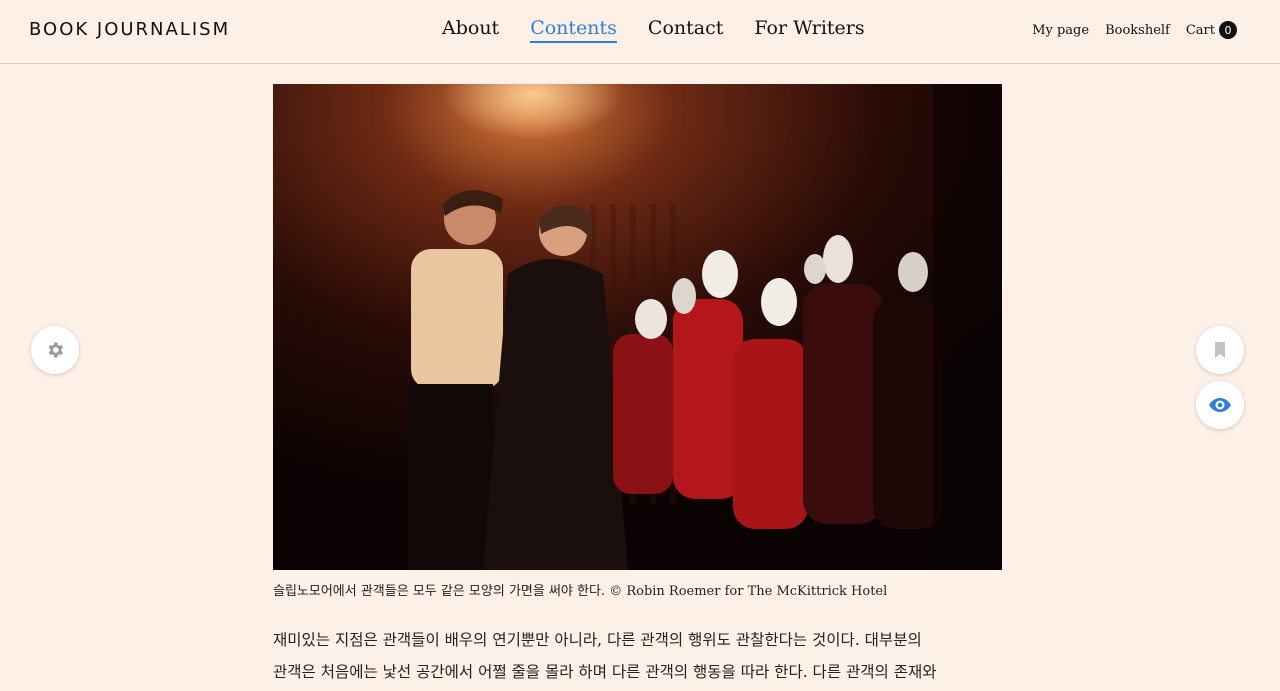 The width and height of the screenshot is (1280, 691). What do you see at coordinates (1137, 30) in the screenshot?
I see `bookshelf-link: Bookshelf` at bounding box center [1137, 30].